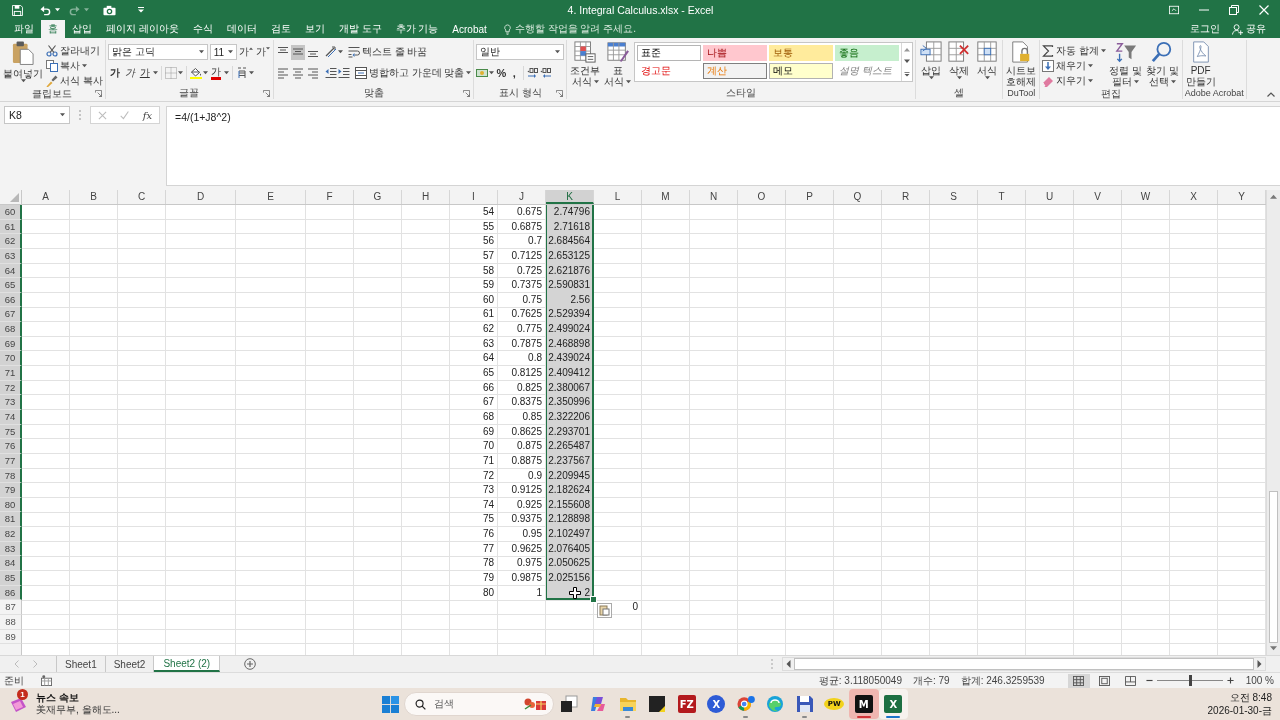  I want to click on dotted-grid-icon, so click(170, 73).